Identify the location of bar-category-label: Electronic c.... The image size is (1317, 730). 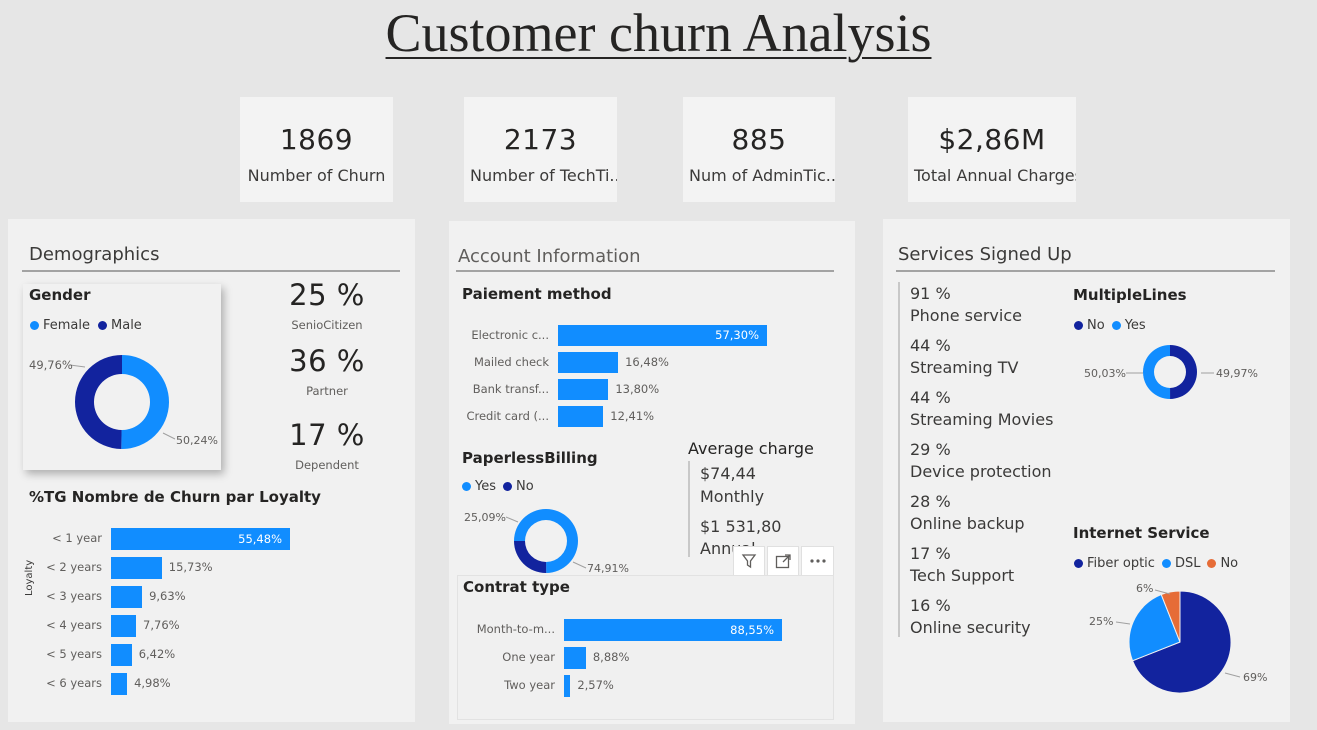
(510, 335).